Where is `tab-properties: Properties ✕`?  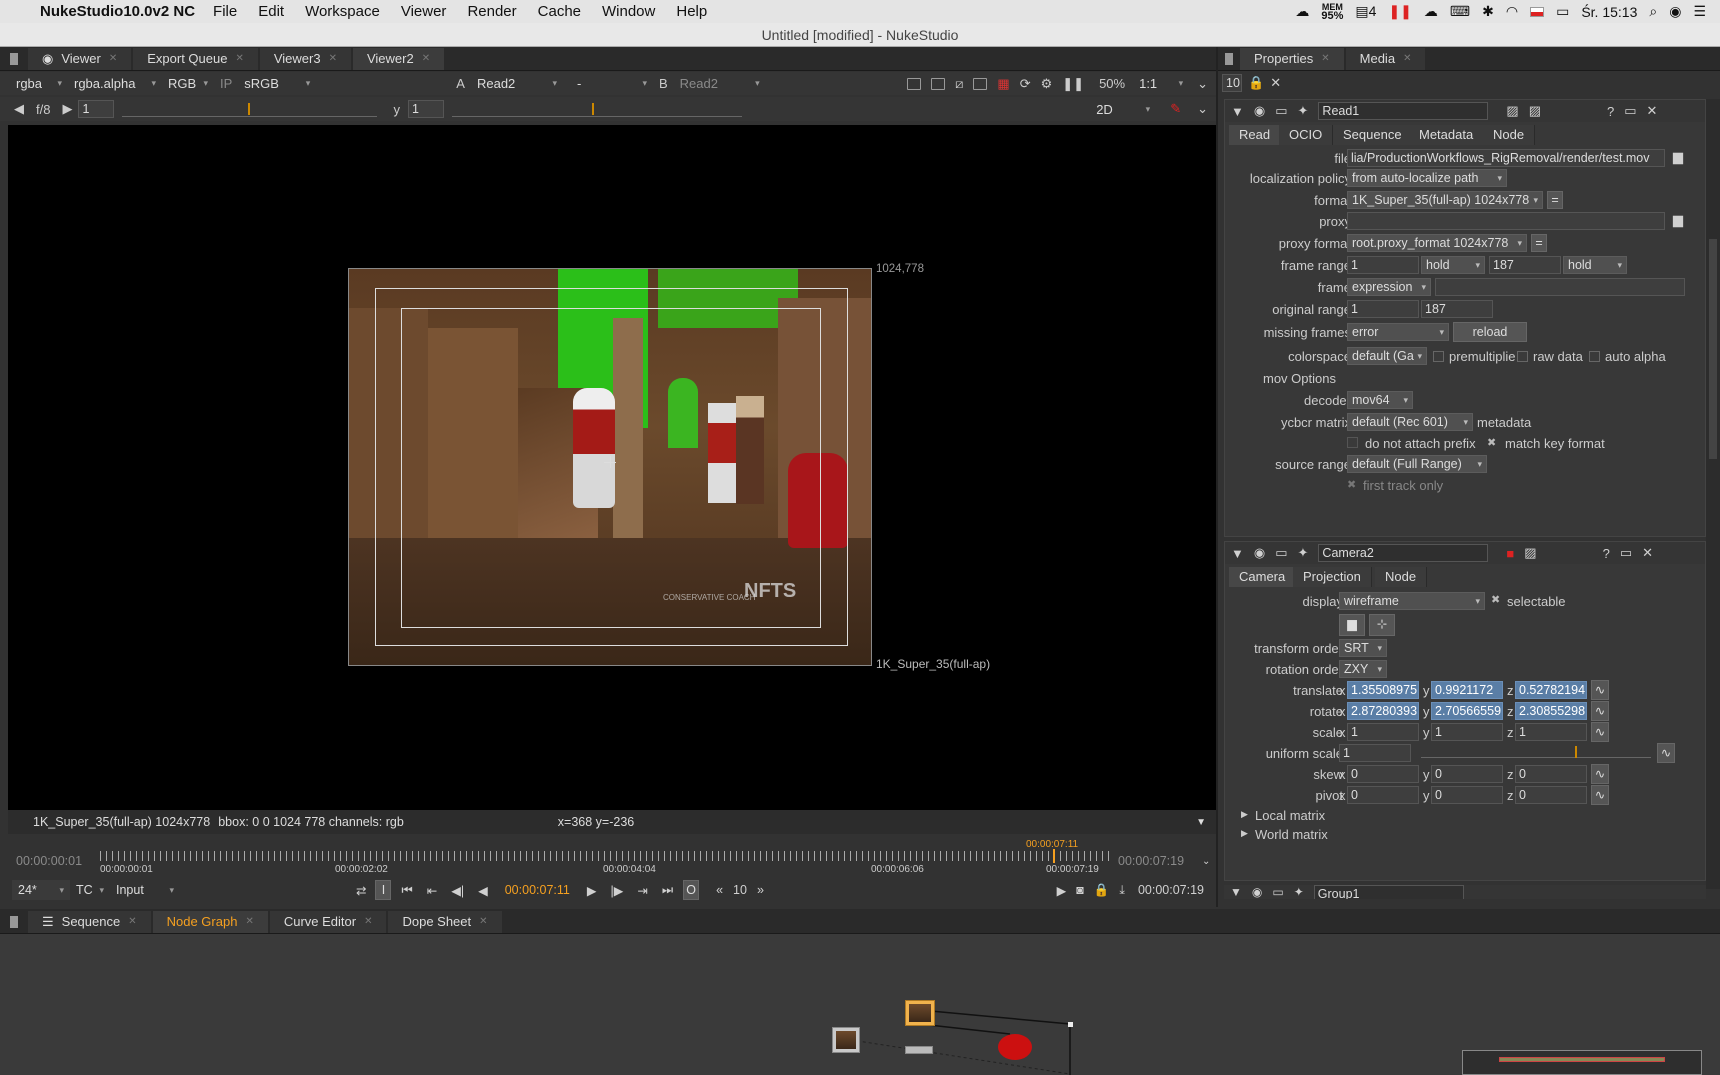
tab-properties: Properties ✕ is located at coordinates (1292, 59).